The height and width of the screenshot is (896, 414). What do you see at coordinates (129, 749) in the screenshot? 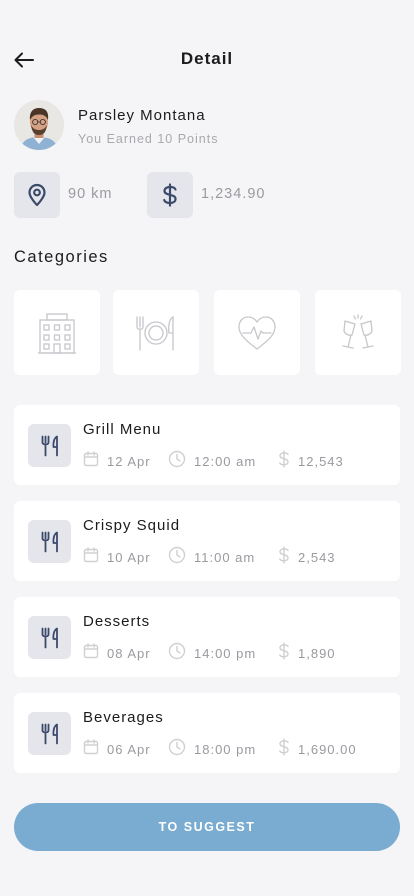
I see `menu-date-text: 06 Apr` at bounding box center [129, 749].